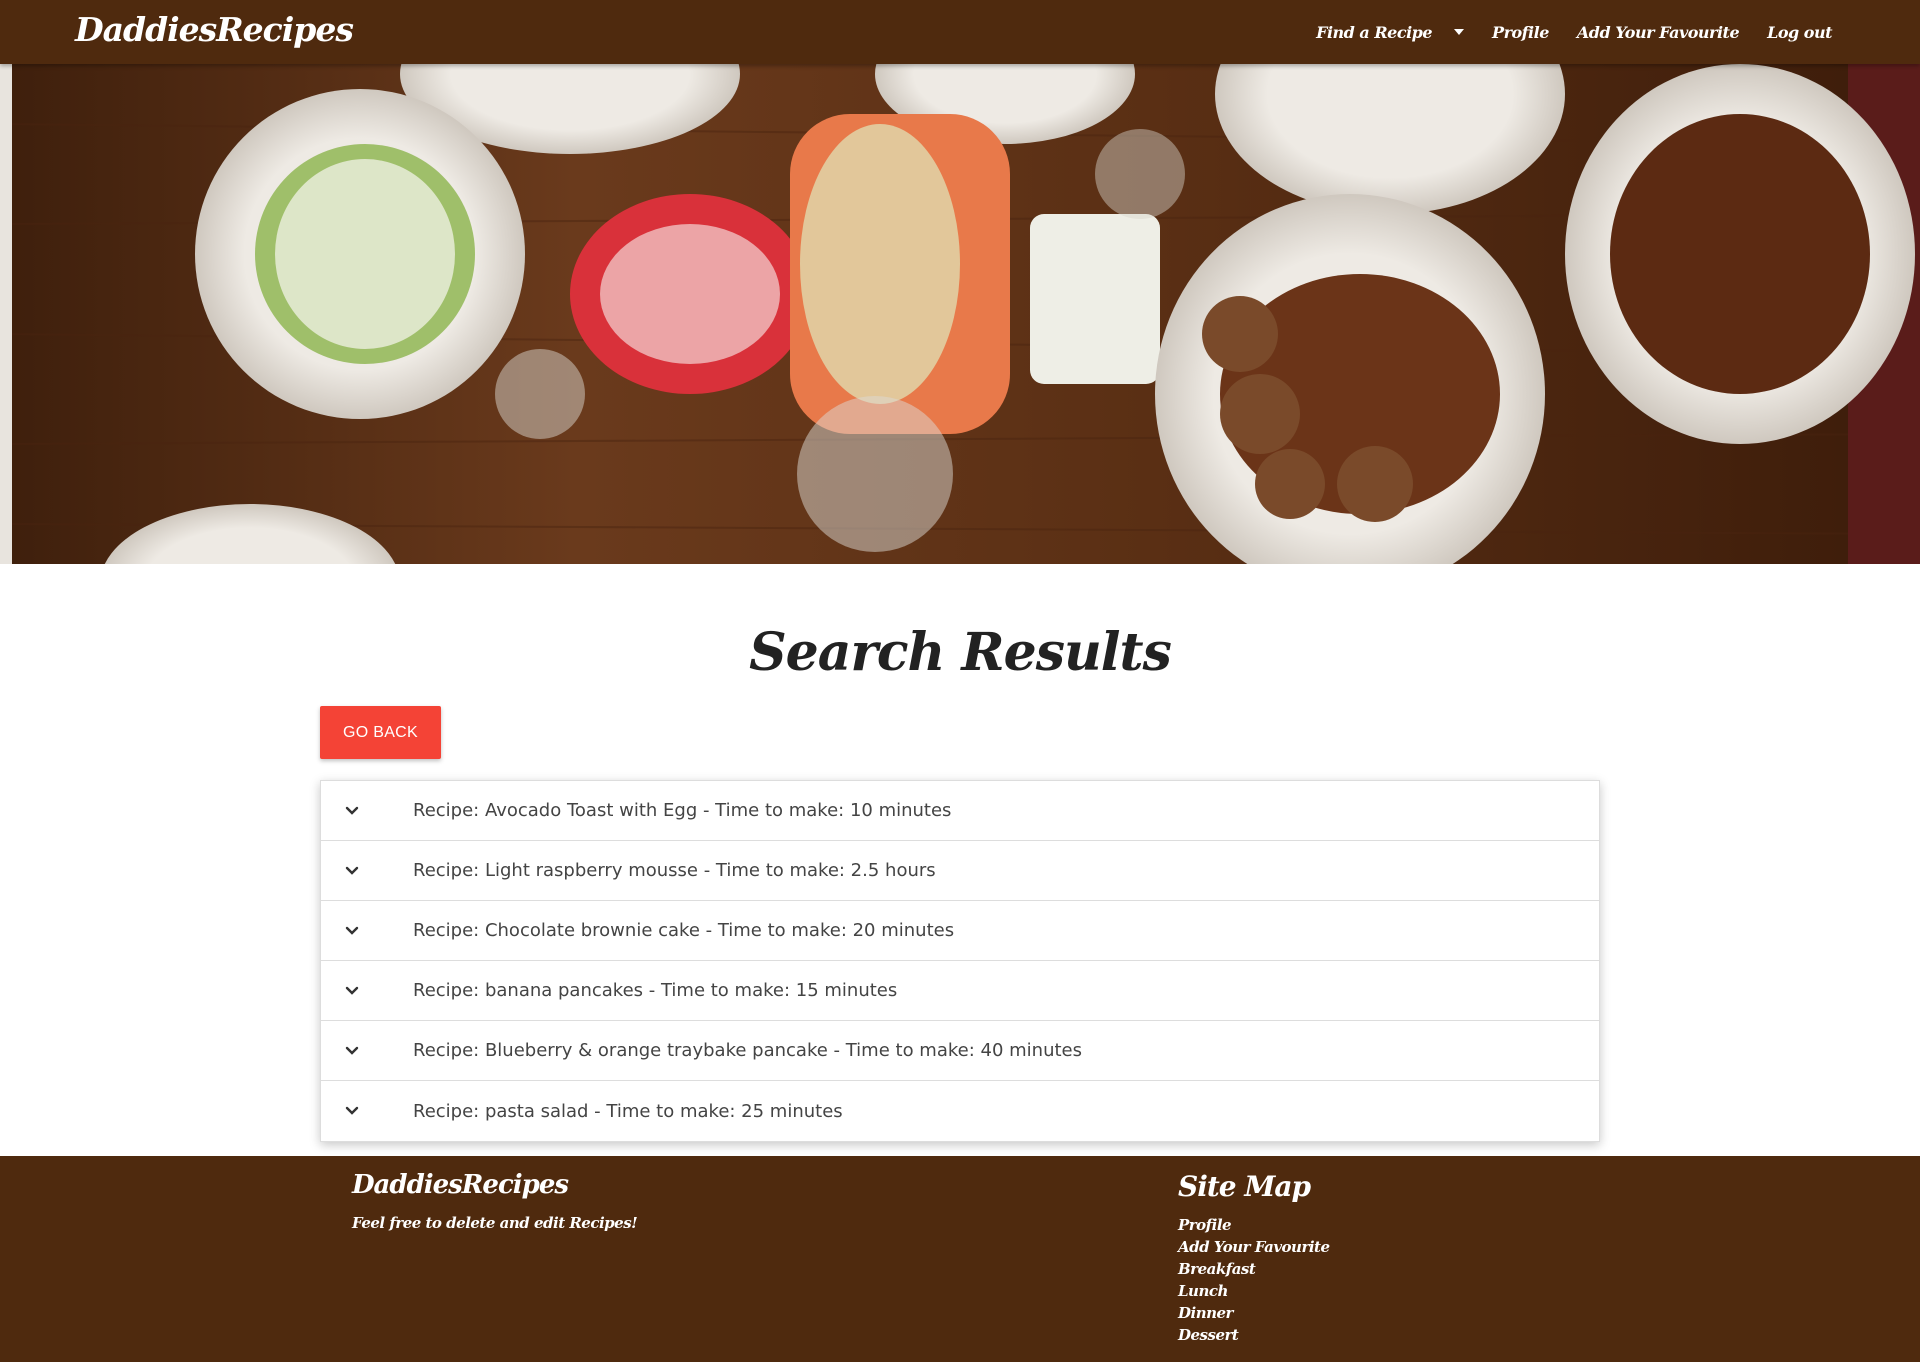  Describe the element at coordinates (1254, 1313) in the screenshot. I see `footer-link-dinner: Dinner` at that location.